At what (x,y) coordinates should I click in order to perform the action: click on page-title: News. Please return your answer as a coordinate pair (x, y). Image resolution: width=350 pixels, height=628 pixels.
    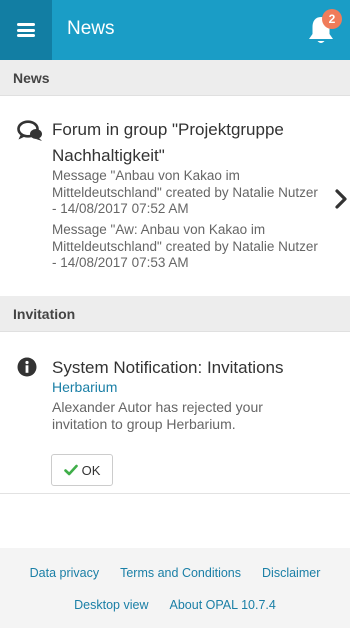
    Looking at the image, I should click on (91, 28).